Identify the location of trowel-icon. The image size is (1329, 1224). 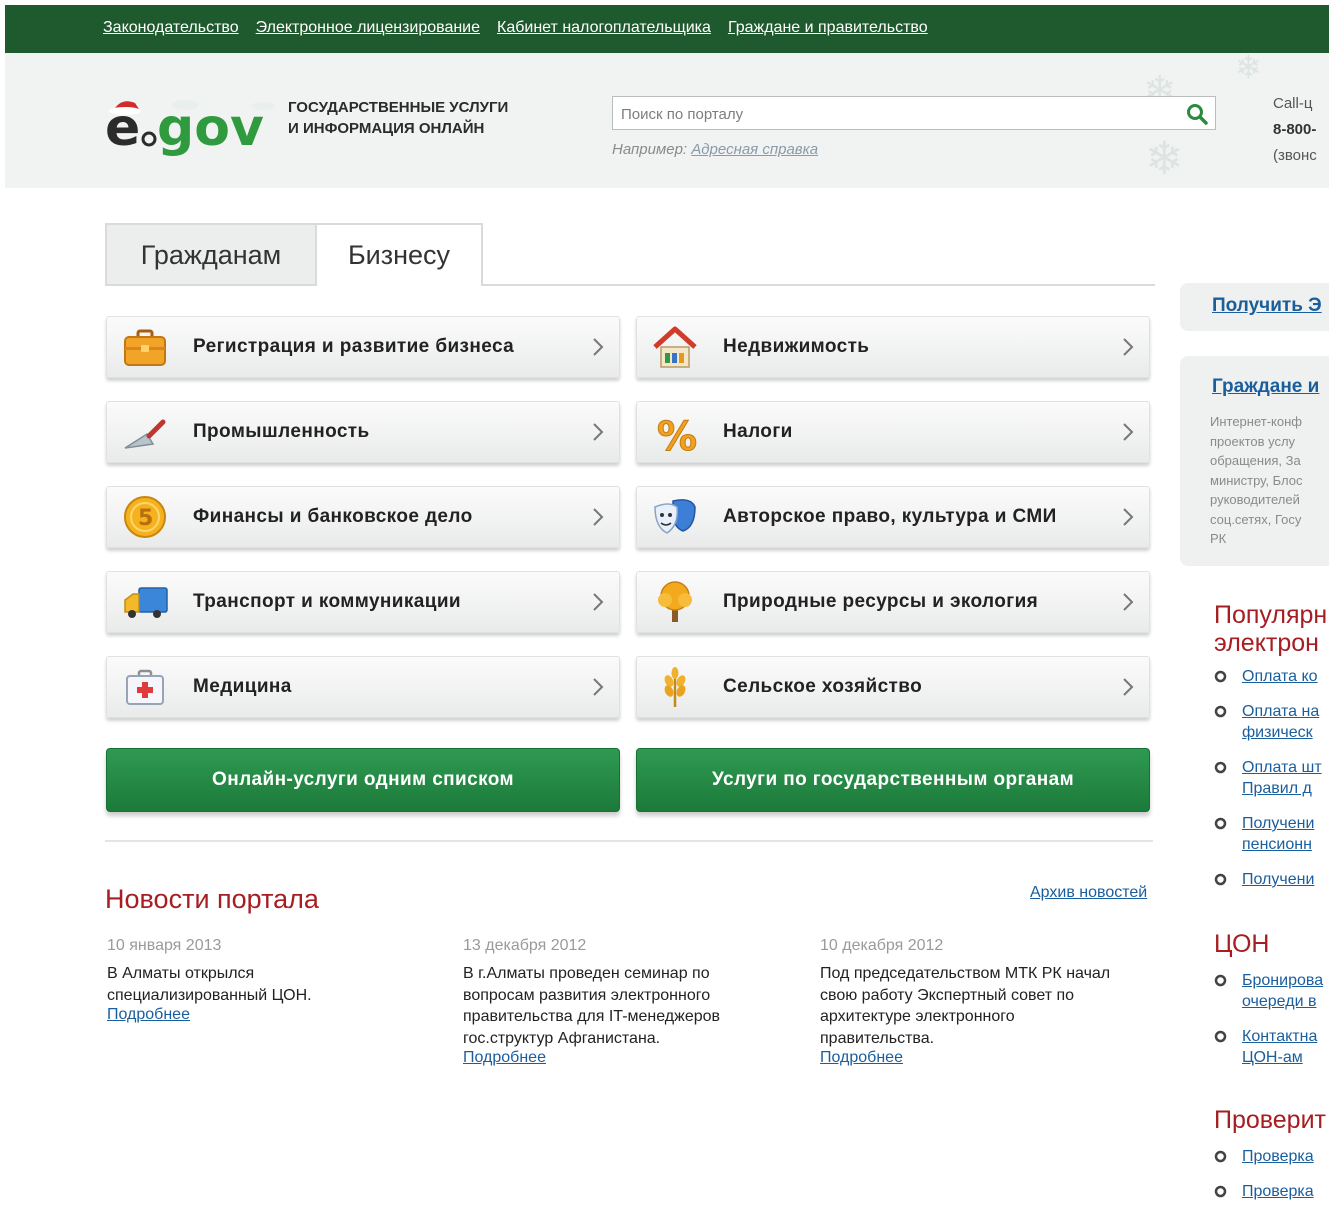
(145, 434).